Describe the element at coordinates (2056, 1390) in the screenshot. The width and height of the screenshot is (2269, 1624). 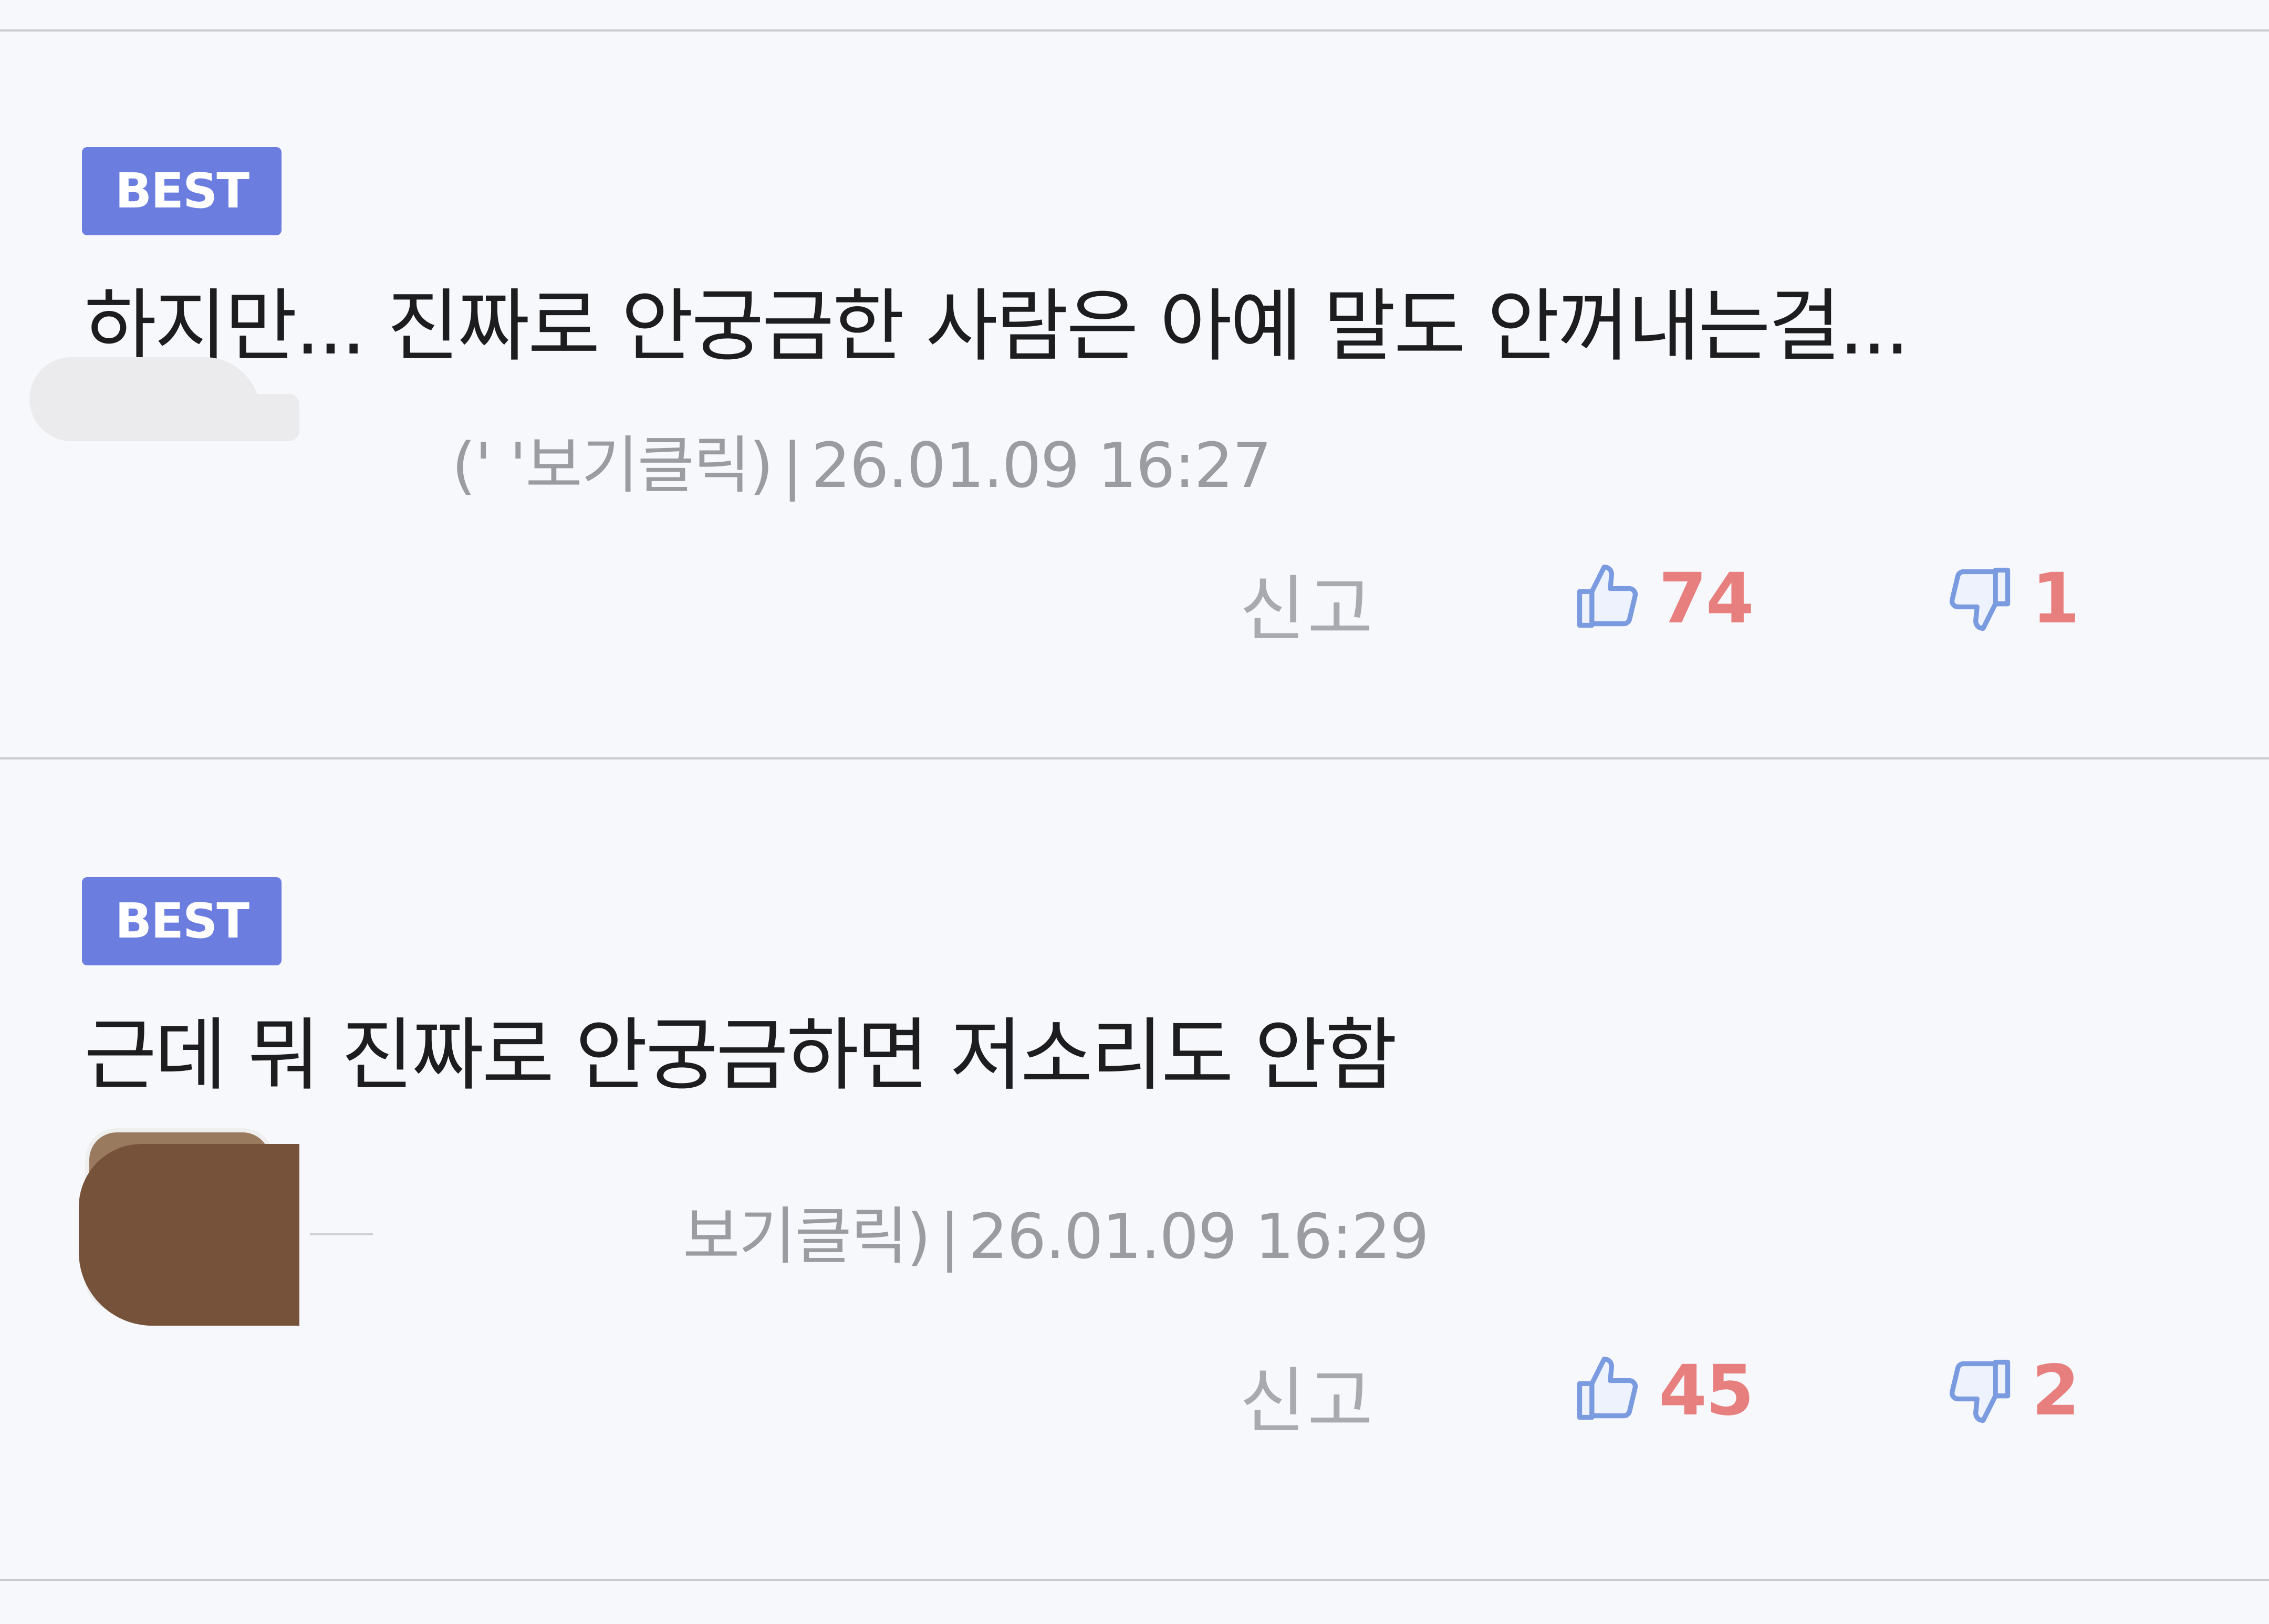
I see `dislike-count: 2` at that location.